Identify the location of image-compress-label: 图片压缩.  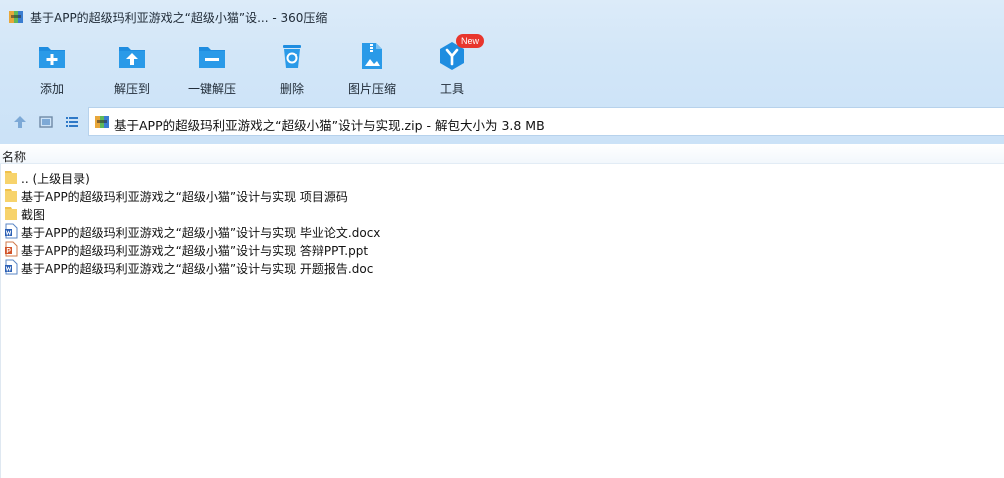
(371, 89).